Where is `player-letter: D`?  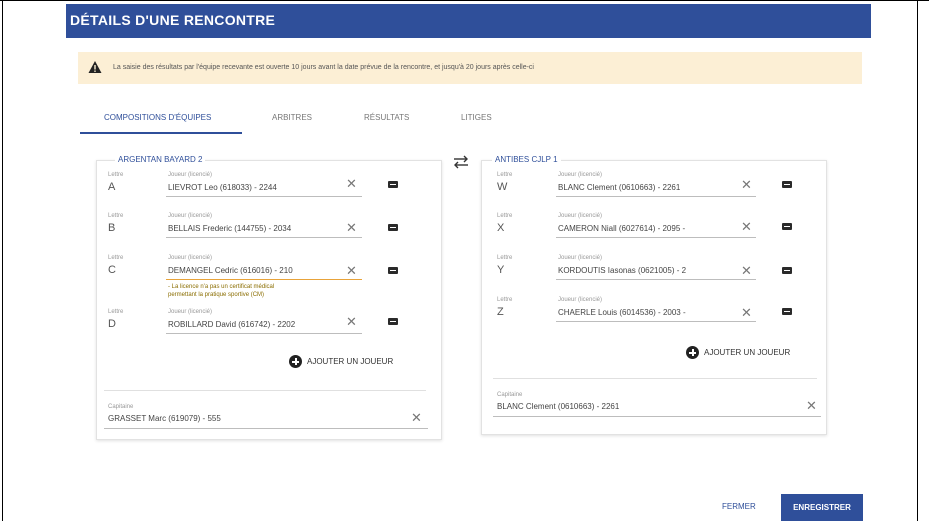 player-letter: D is located at coordinates (112, 324).